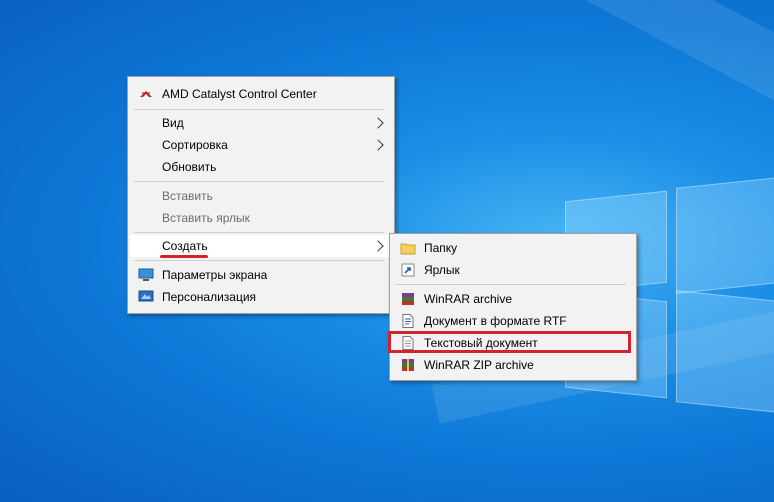  Describe the element at coordinates (185, 246) in the screenshot. I see `menu-item-label: Создать` at that location.